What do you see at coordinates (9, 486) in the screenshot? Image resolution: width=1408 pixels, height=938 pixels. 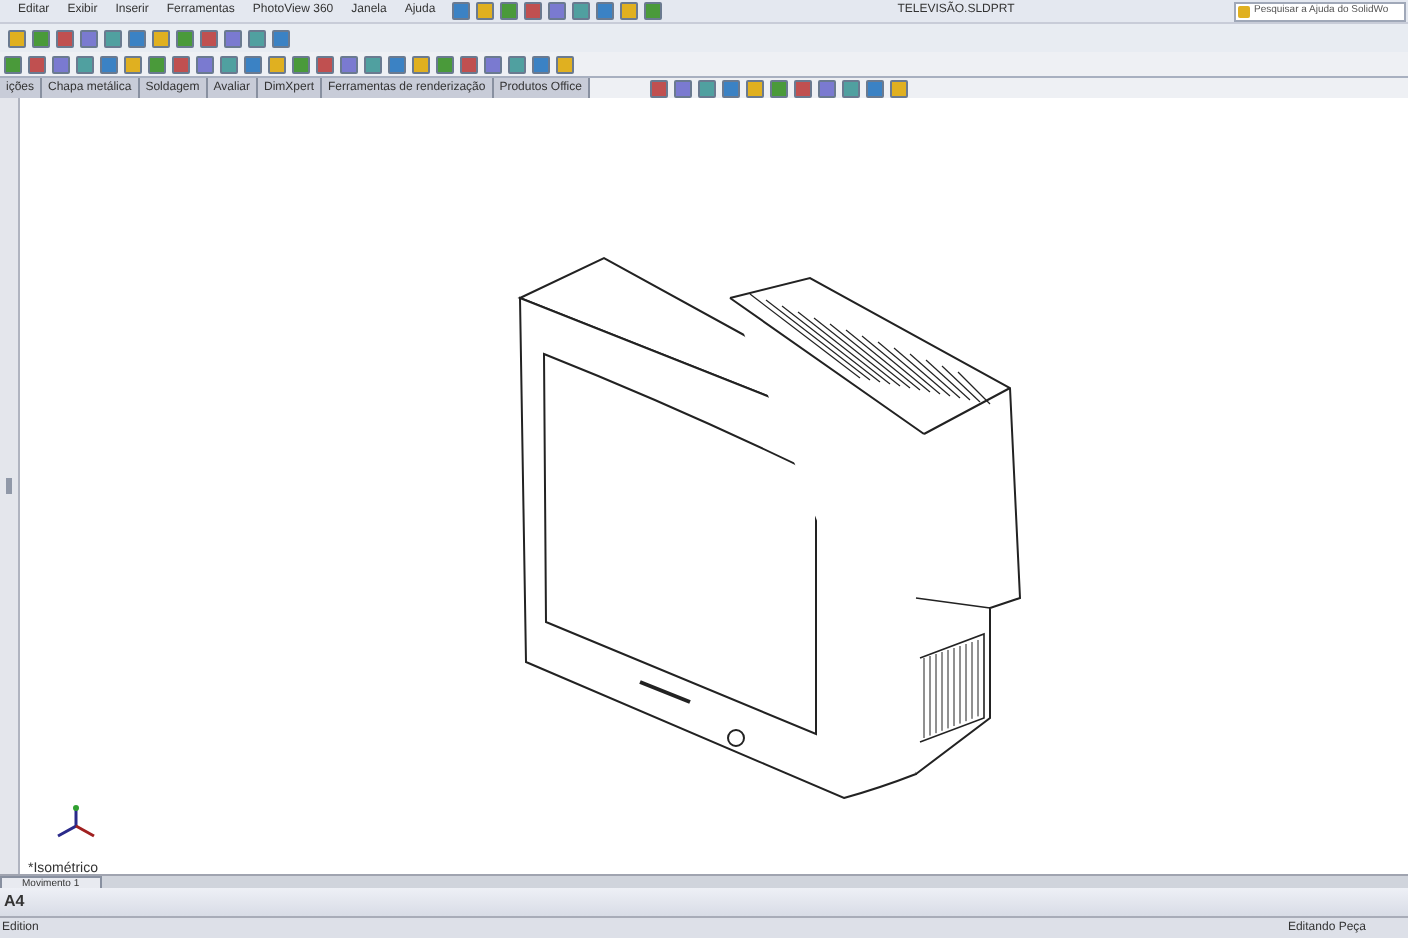 I see `splitter-handle` at bounding box center [9, 486].